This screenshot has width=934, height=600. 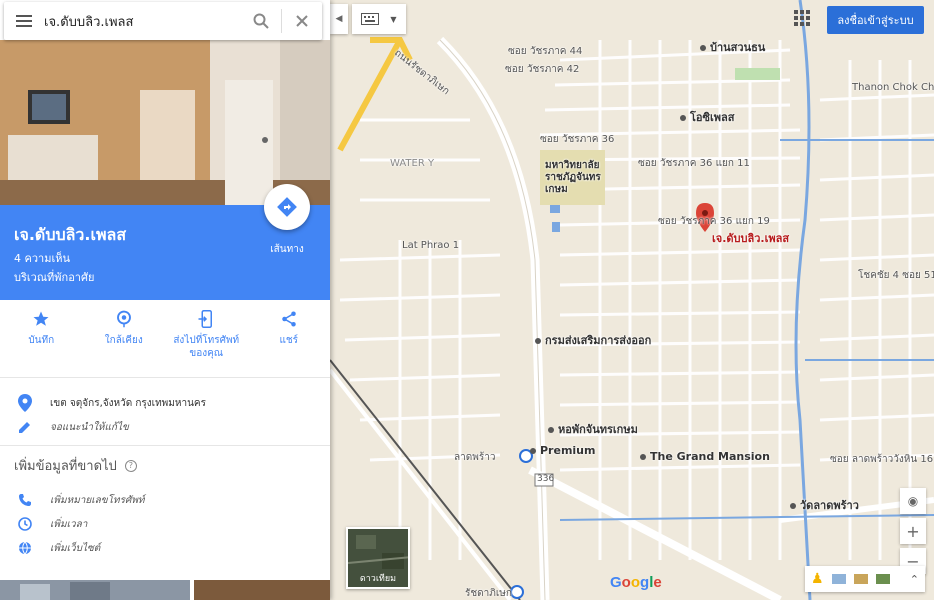 I want to click on place-photo-image, so click(x=165, y=122).